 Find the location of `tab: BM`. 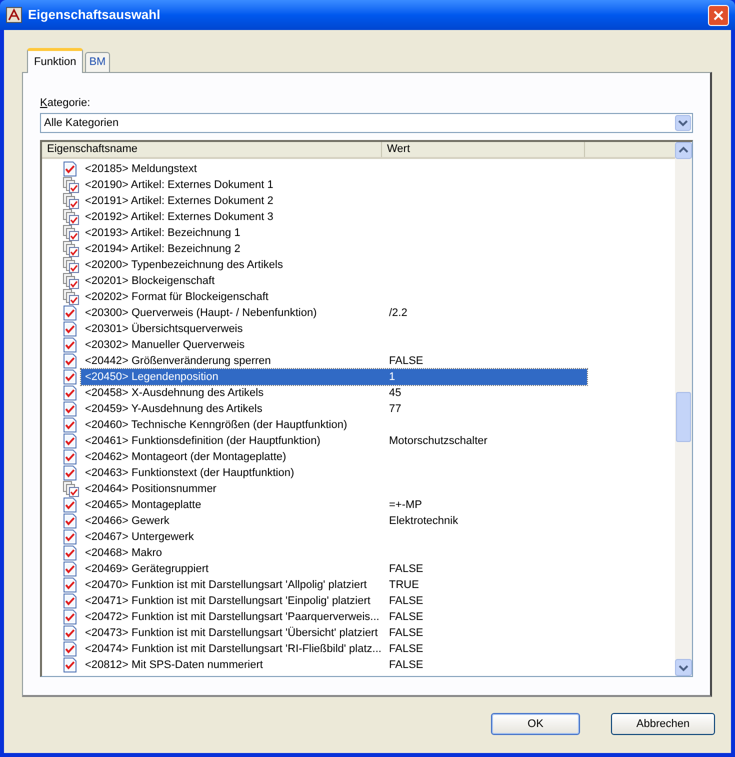

tab: BM is located at coordinates (97, 62).